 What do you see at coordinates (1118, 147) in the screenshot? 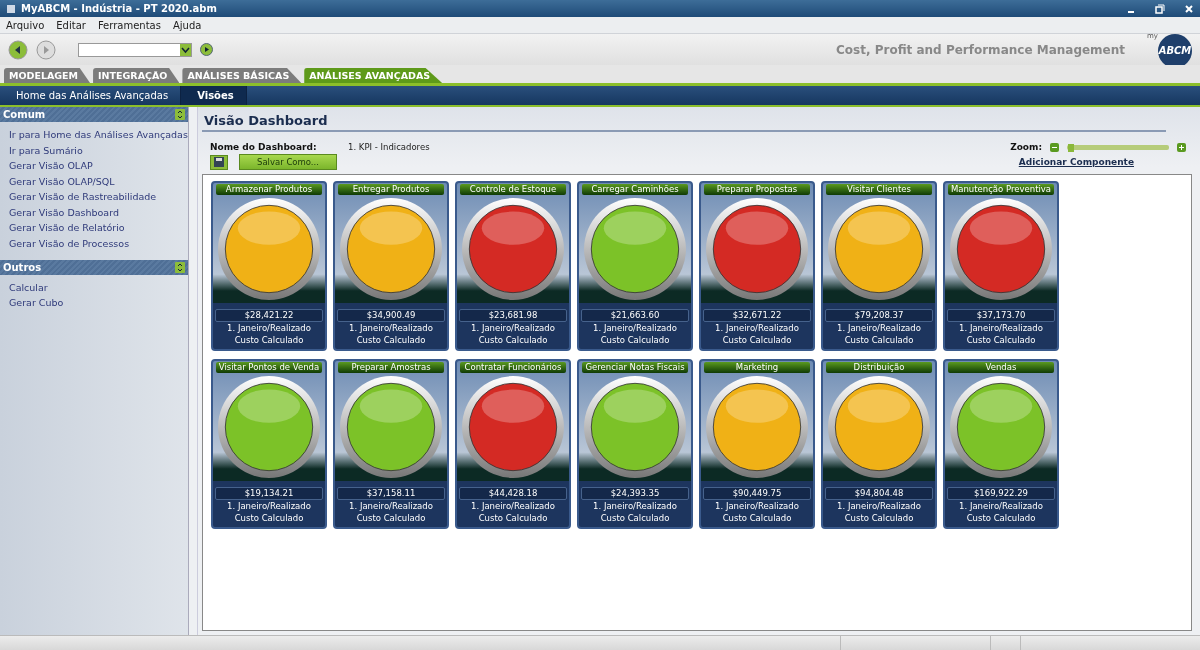
I see `zoom-slider` at bounding box center [1118, 147].